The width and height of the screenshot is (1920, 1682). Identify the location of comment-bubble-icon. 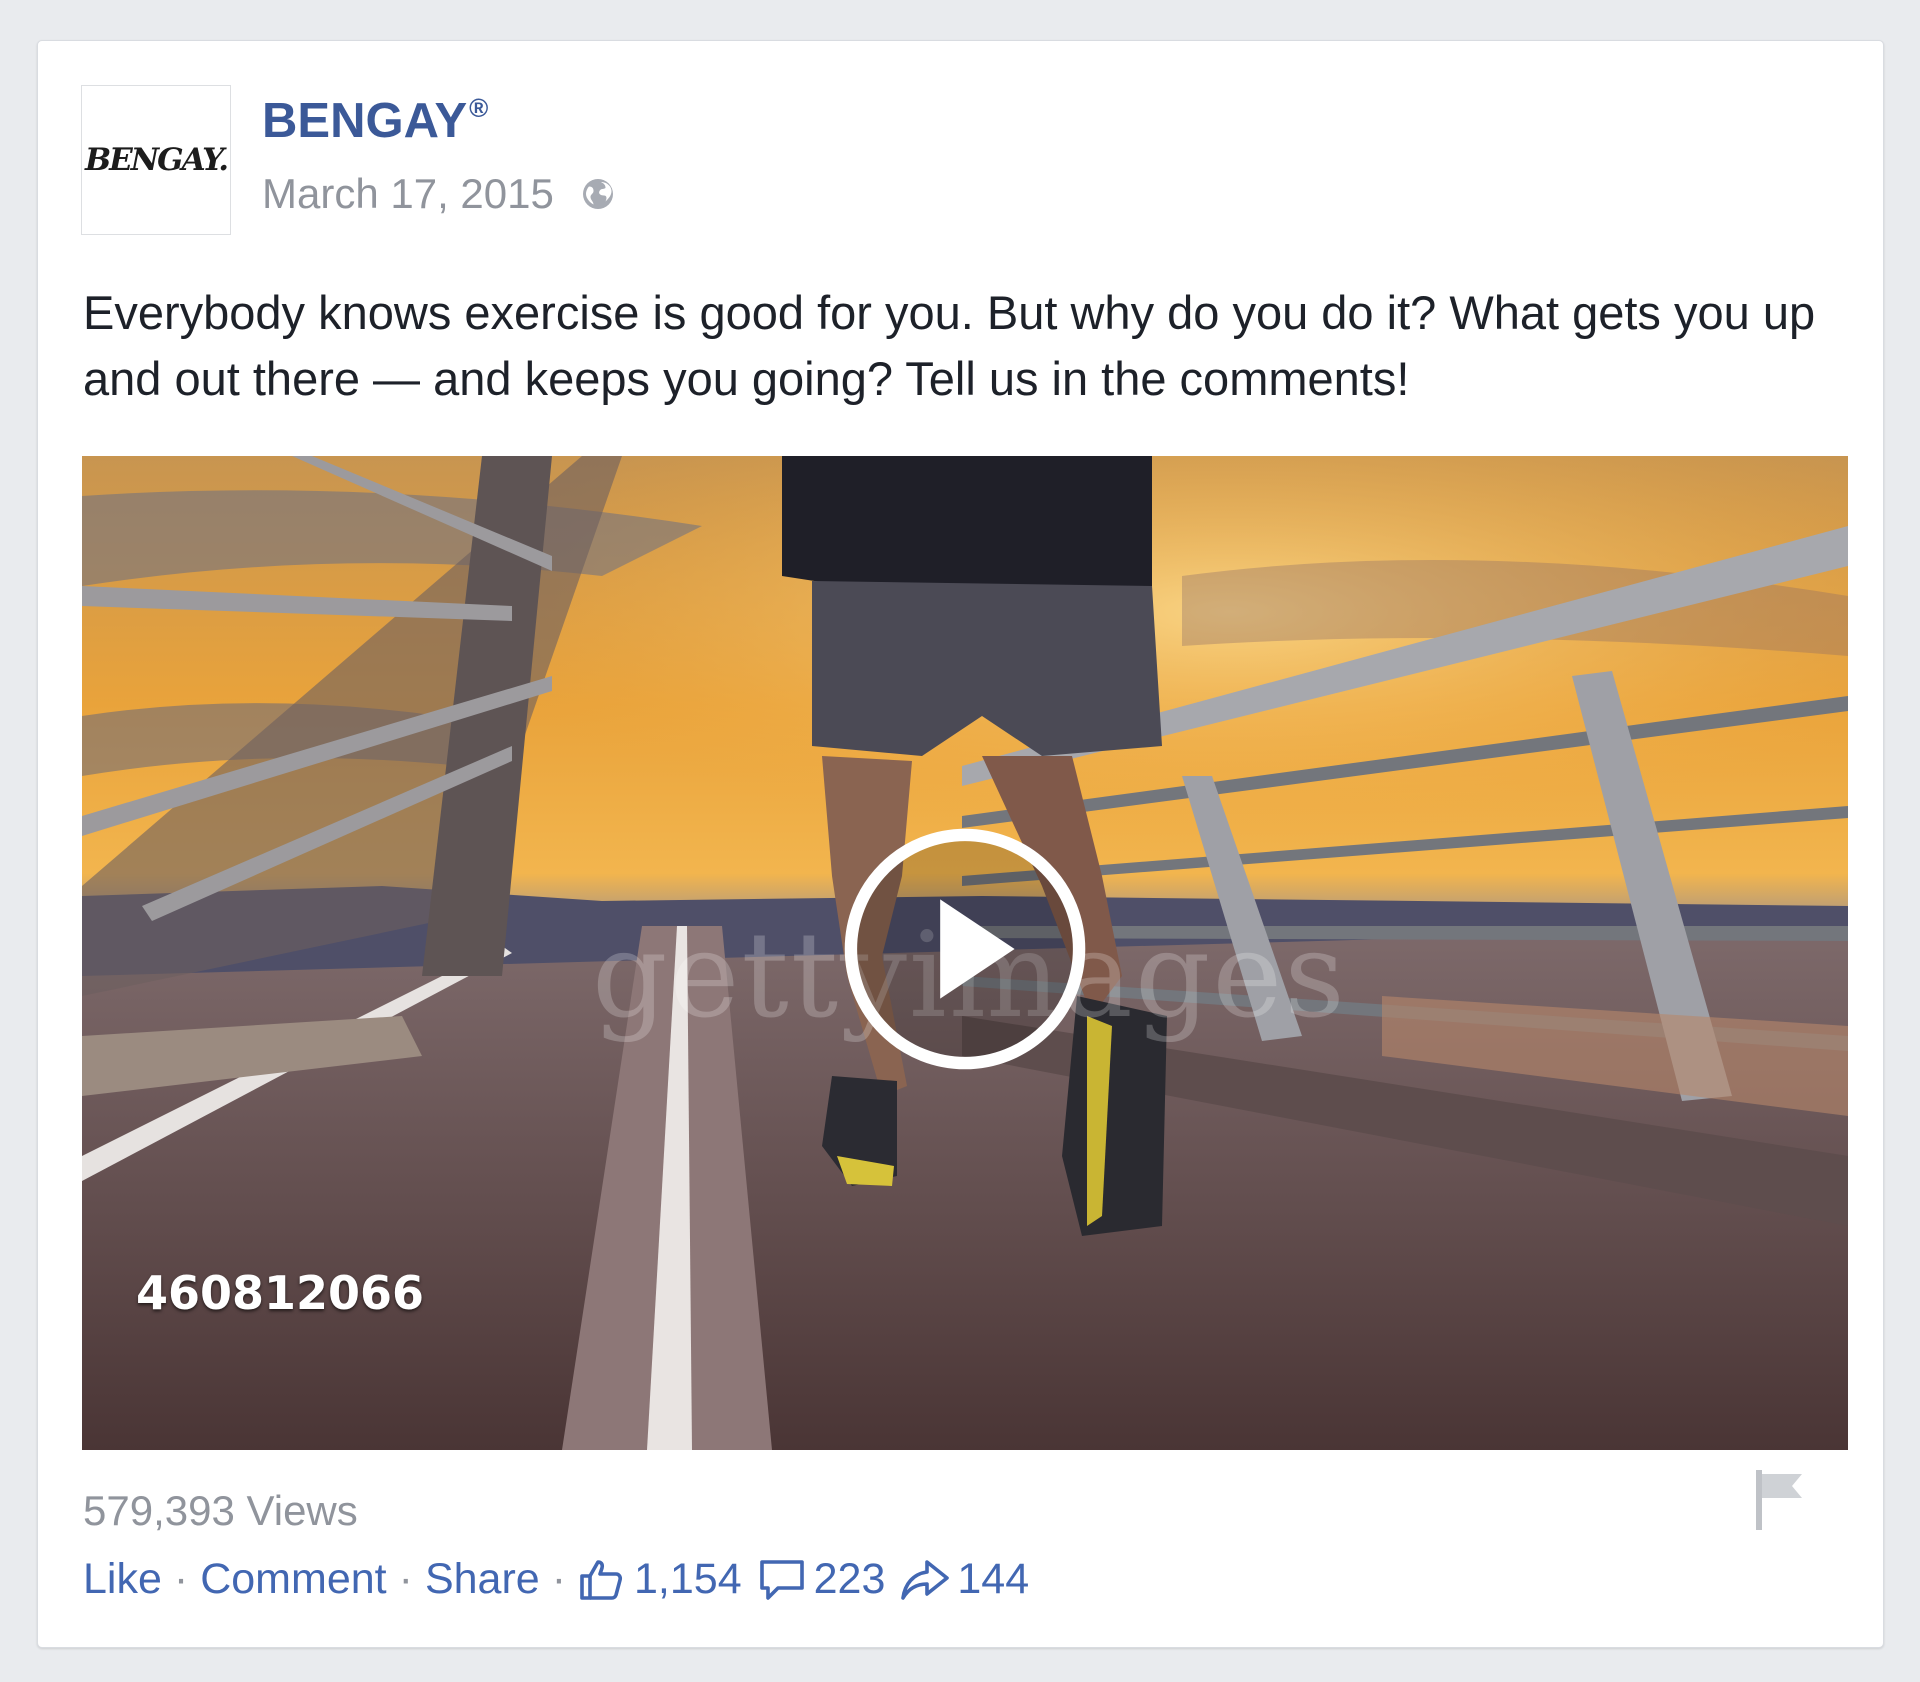
(781, 1579).